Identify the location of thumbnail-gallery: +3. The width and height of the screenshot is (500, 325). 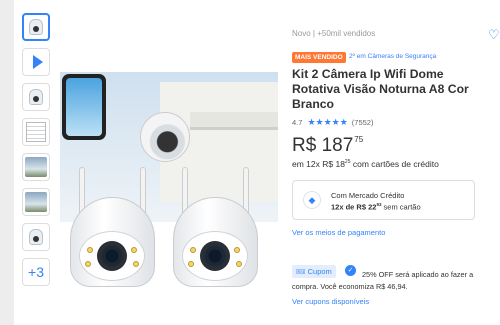
(37, 153).